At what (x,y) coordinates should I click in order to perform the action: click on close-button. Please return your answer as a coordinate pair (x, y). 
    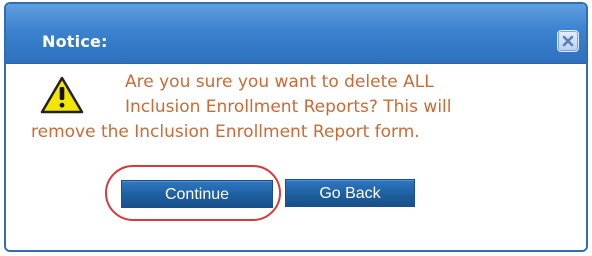
    Looking at the image, I should click on (568, 41).